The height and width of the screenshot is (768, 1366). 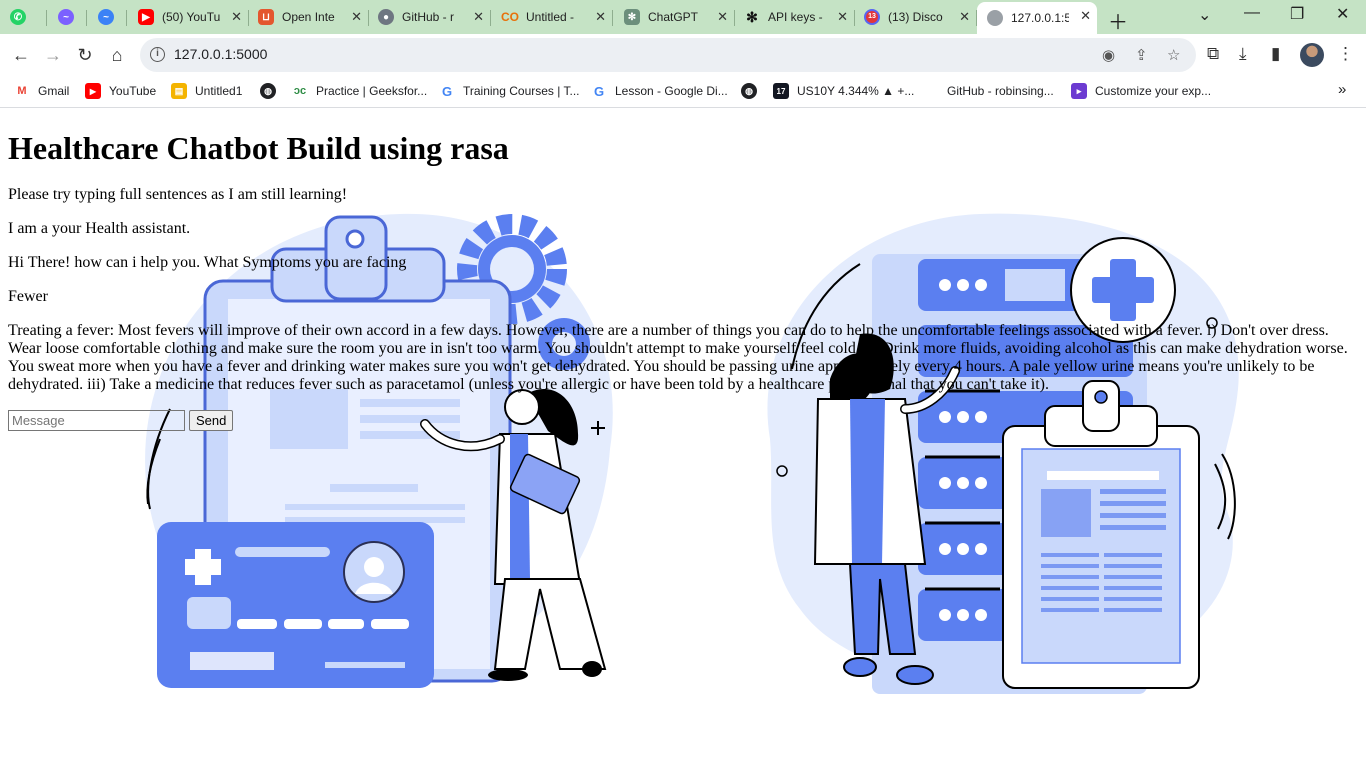 I want to click on chat-form: Send, so click(x=683, y=420).